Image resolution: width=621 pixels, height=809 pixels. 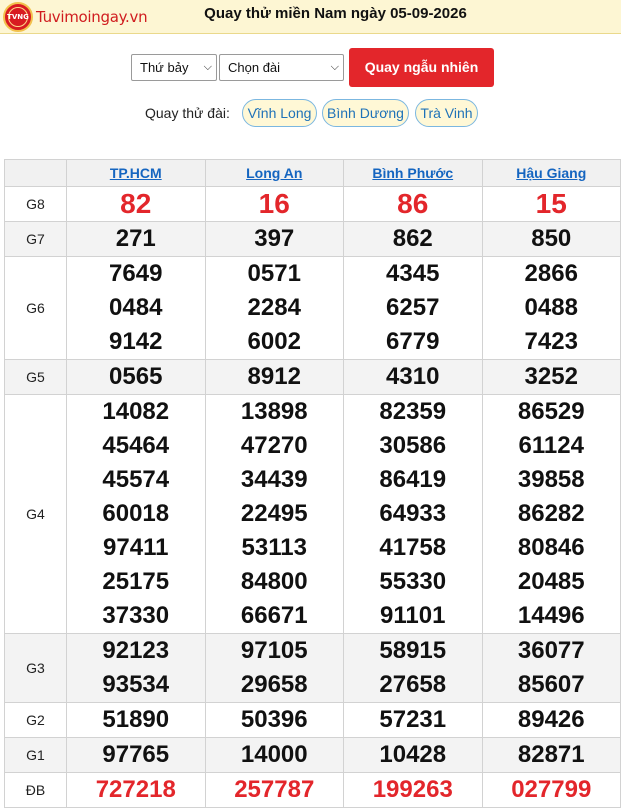 What do you see at coordinates (365, 113) in the screenshot?
I see `station-chip: Bình Dương` at bounding box center [365, 113].